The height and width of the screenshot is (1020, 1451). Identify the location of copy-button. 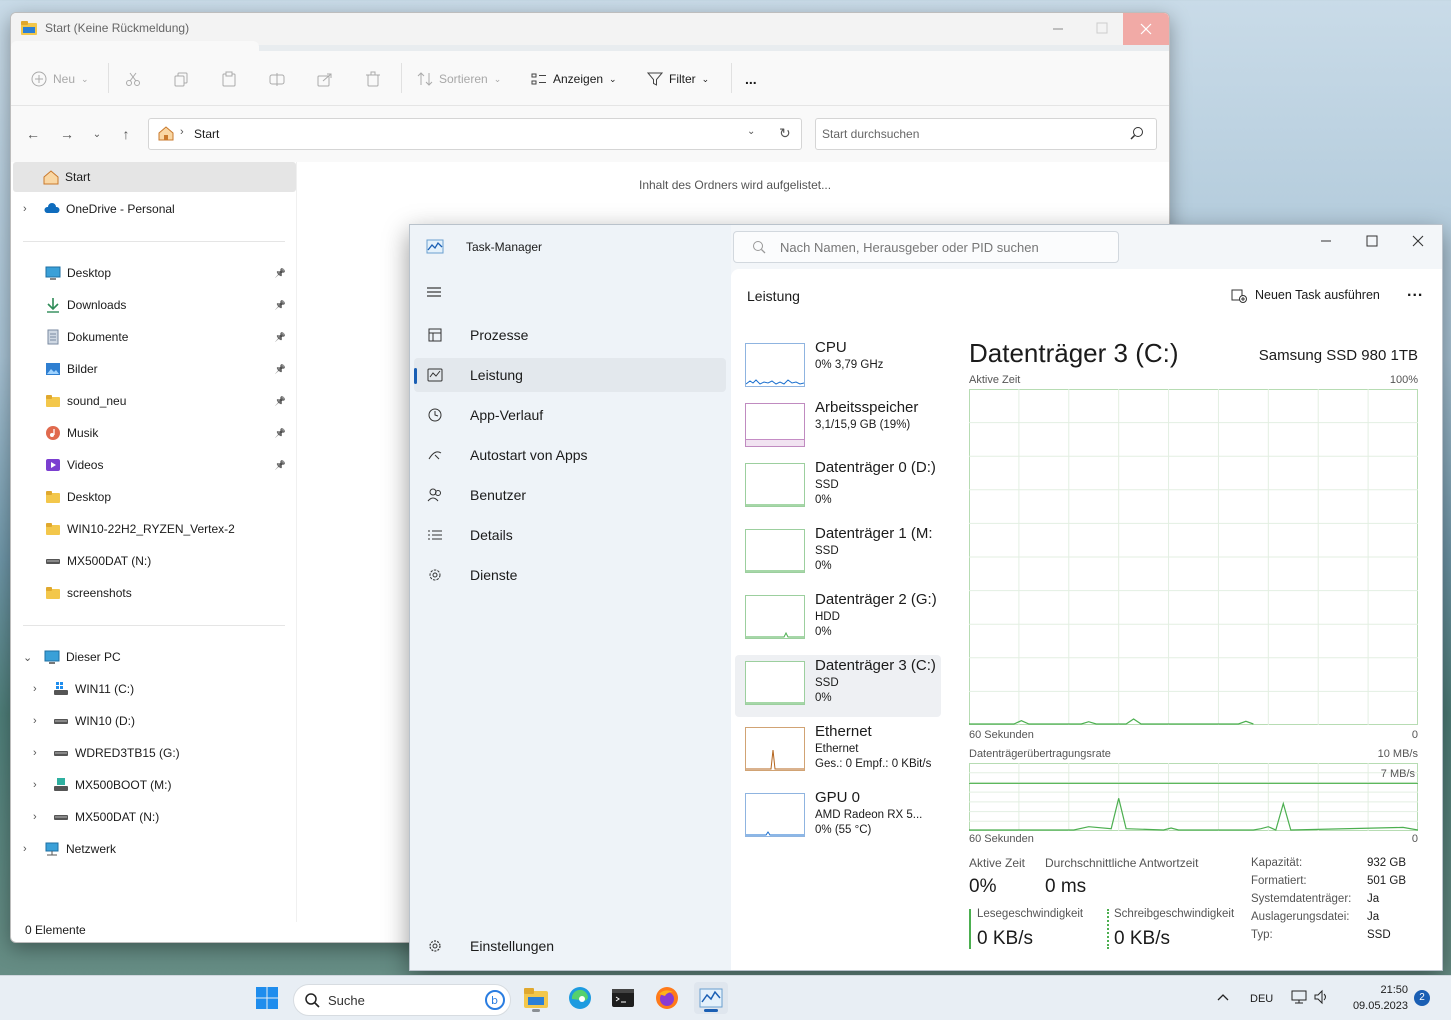
(181, 79).